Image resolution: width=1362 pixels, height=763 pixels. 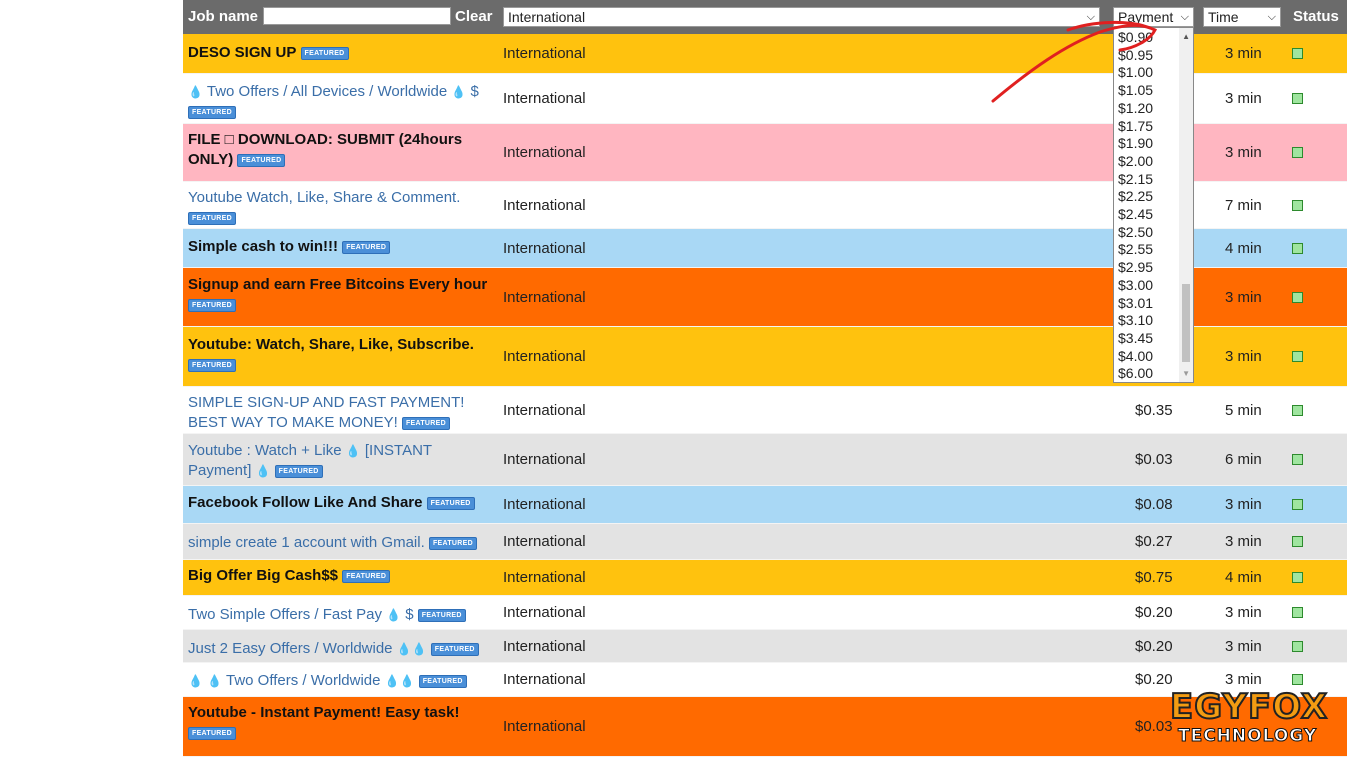 I want to click on payment-cell: $0.27, so click(x=1154, y=541).